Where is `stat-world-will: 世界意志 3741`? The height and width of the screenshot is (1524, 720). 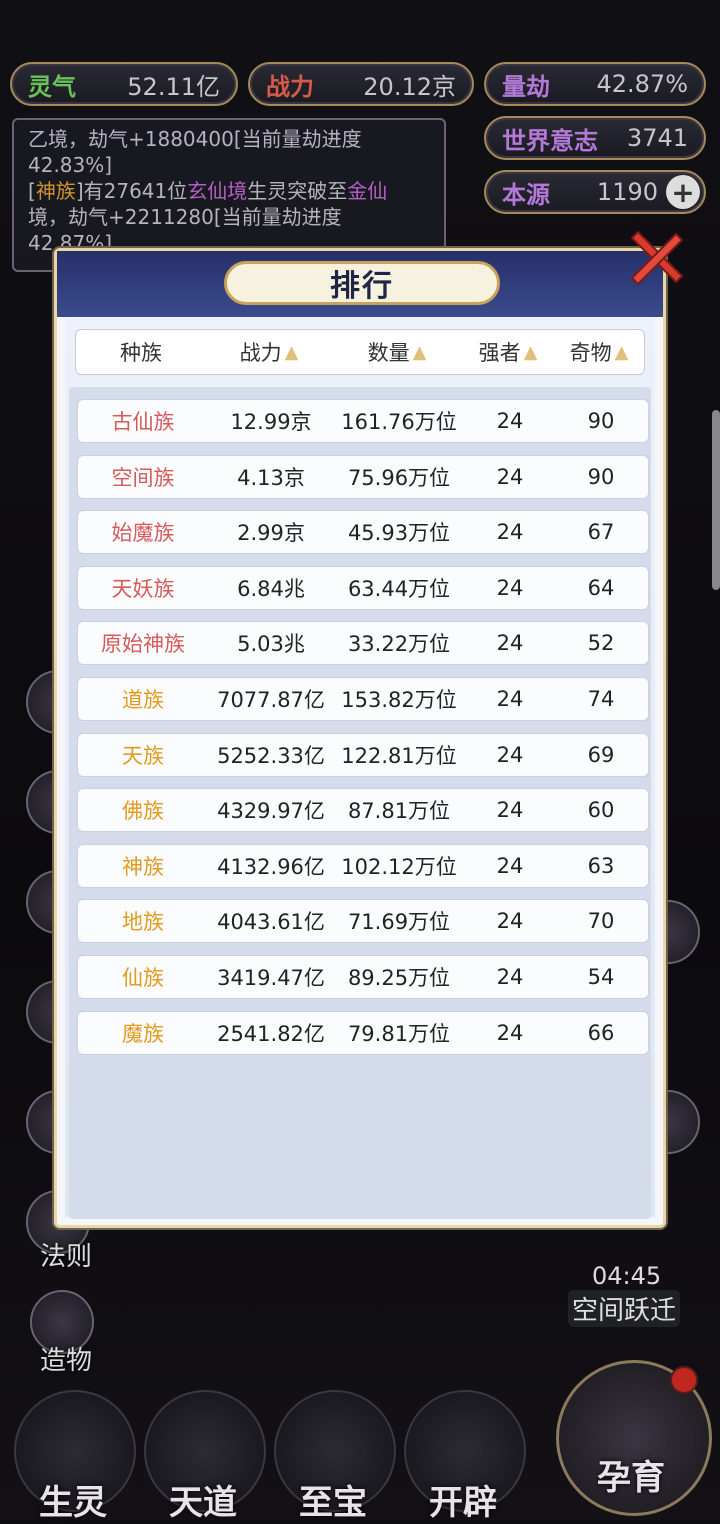
stat-world-will: 世界意志 3741 is located at coordinates (595, 138).